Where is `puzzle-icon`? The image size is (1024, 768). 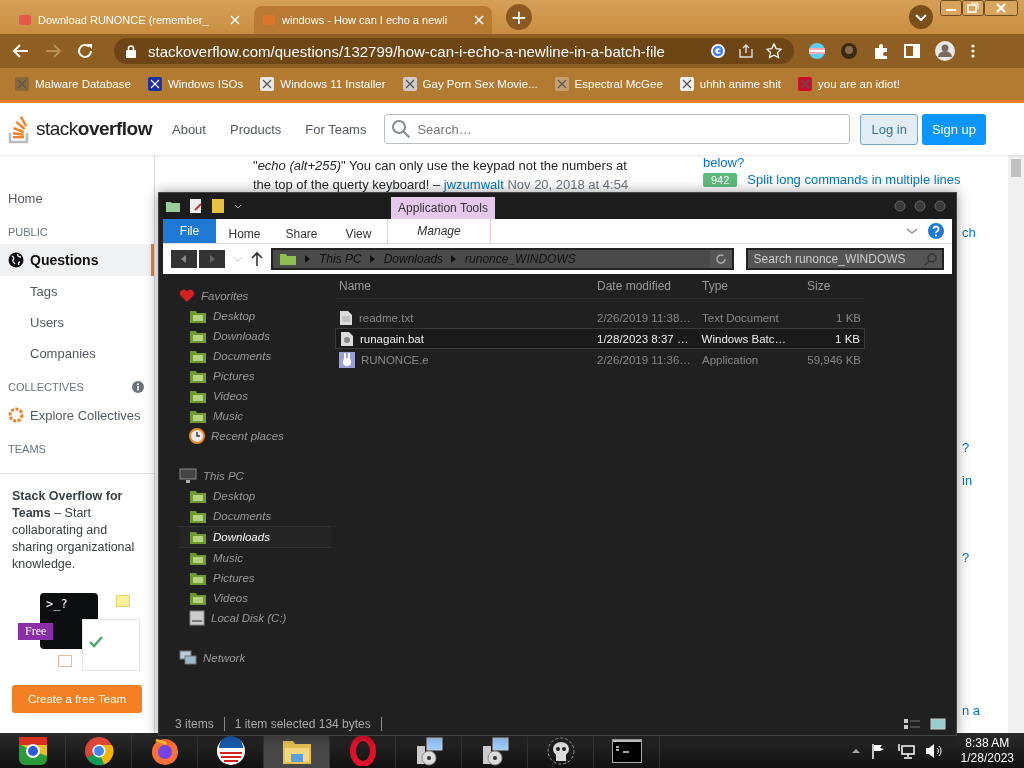 puzzle-icon is located at coordinates (881, 51).